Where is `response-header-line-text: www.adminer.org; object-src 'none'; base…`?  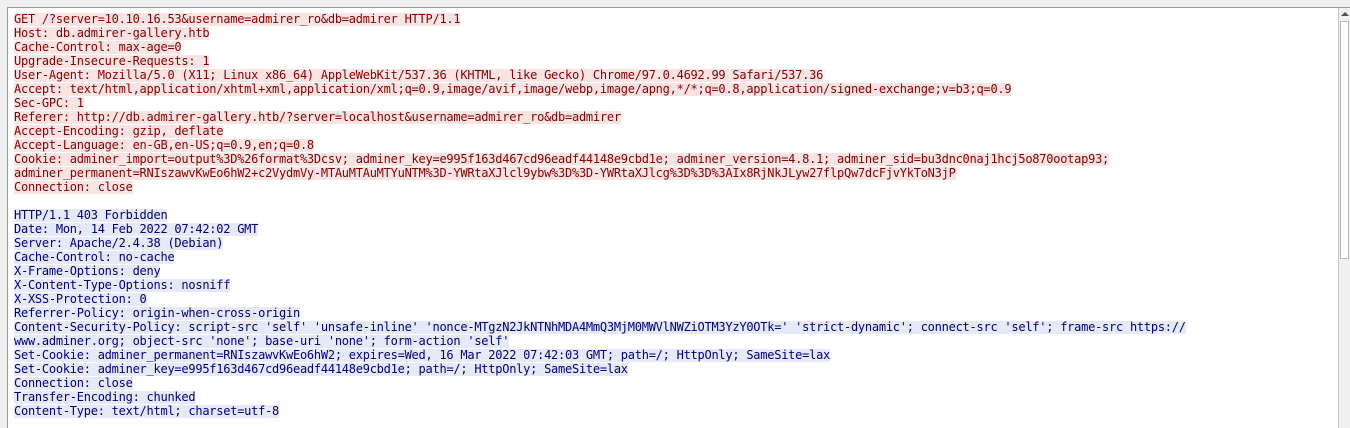
response-header-line-text: www.adminer.org; object-src 'none'; base… is located at coordinates (262, 341).